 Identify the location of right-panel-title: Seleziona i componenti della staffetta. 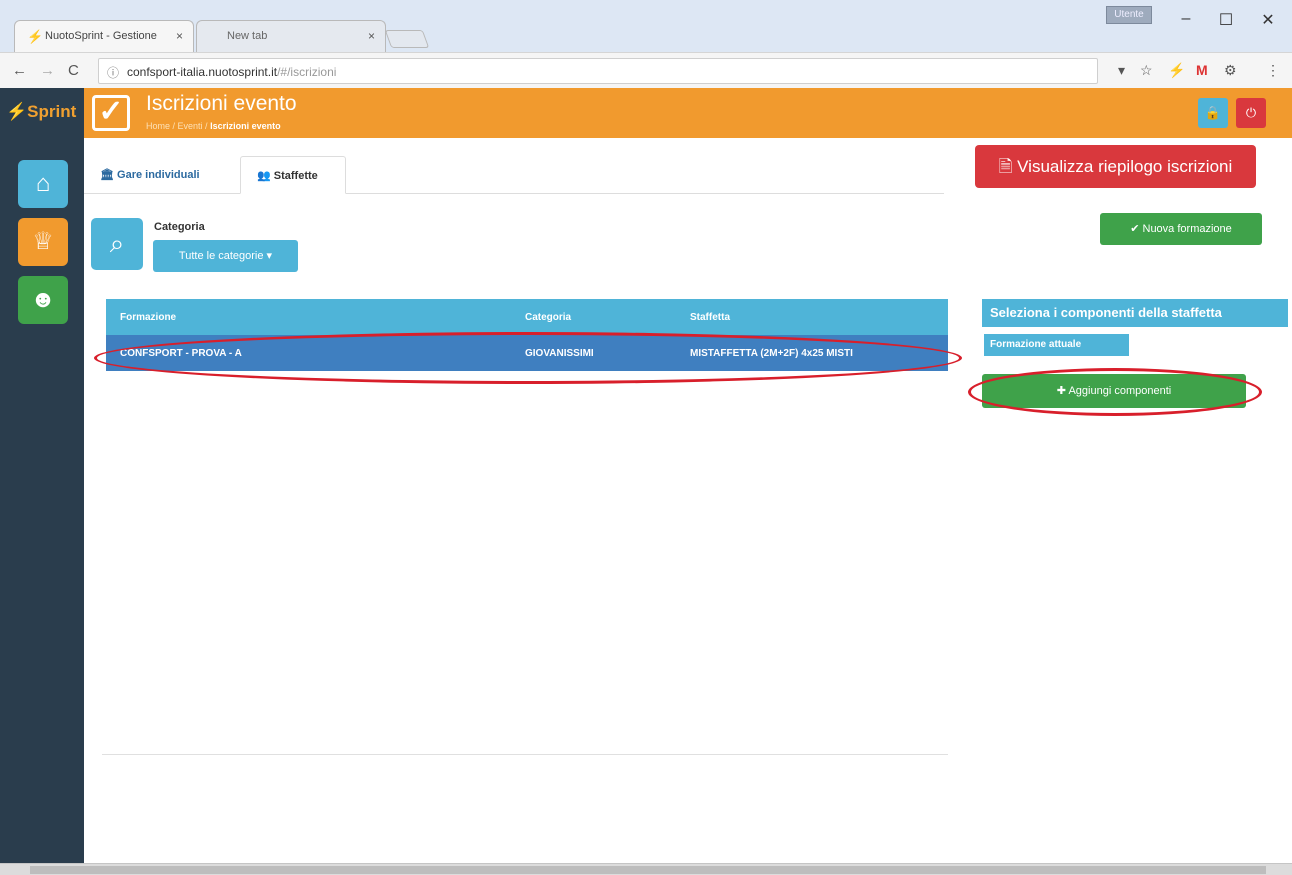
(1135, 313).